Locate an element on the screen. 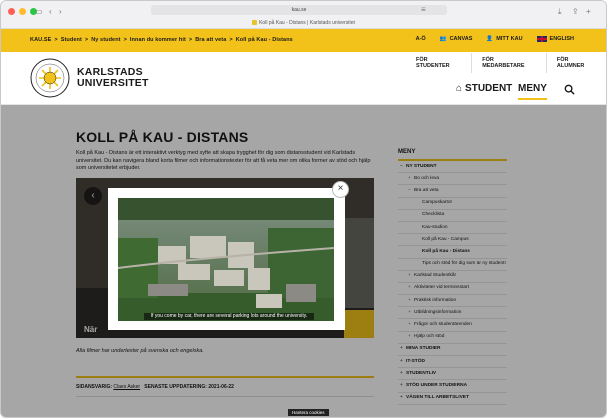 The height and width of the screenshot is (418, 607). mitt-kau-link: 👤 MITT KAU is located at coordinates (504, 39).